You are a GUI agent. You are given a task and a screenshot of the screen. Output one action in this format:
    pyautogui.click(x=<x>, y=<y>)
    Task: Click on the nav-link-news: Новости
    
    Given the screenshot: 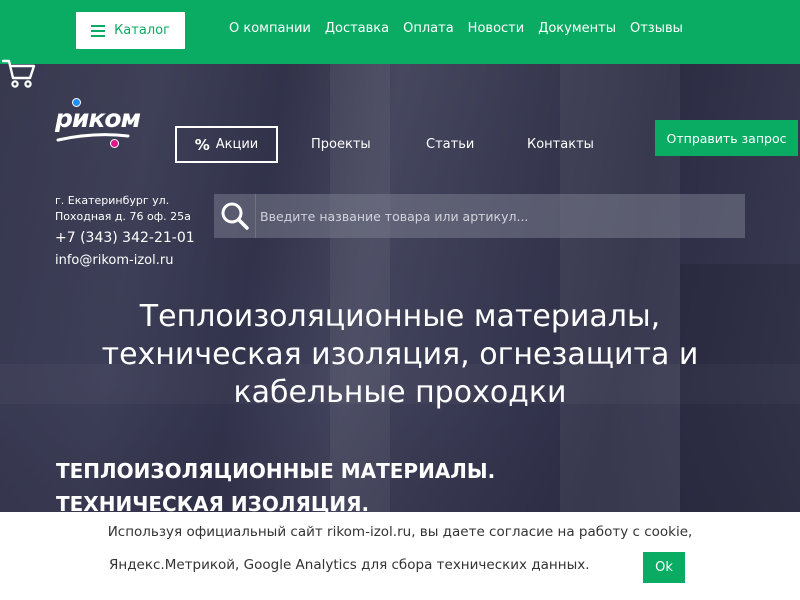 What is the action you would take?
    pyautogui.click(x=496, y=28)
    